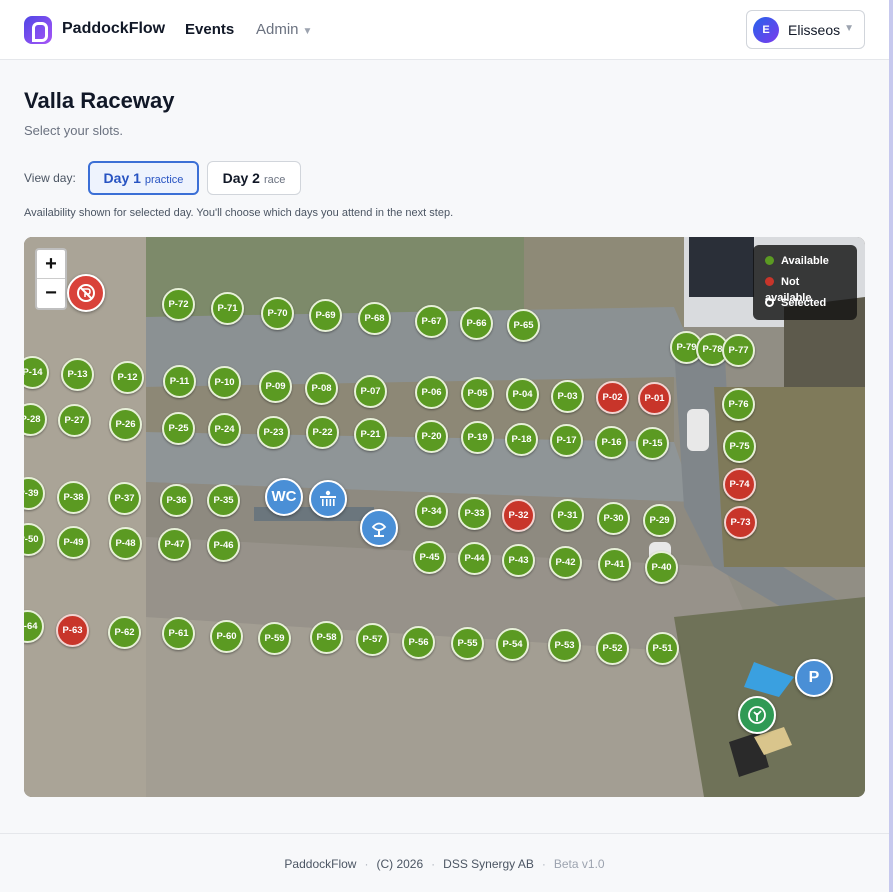 This screenshot has height=892, width=893. What do you see at coordinates (757, 715) in the screenshot?
I see `first-aid-icon` at bounding box center [757, 715].